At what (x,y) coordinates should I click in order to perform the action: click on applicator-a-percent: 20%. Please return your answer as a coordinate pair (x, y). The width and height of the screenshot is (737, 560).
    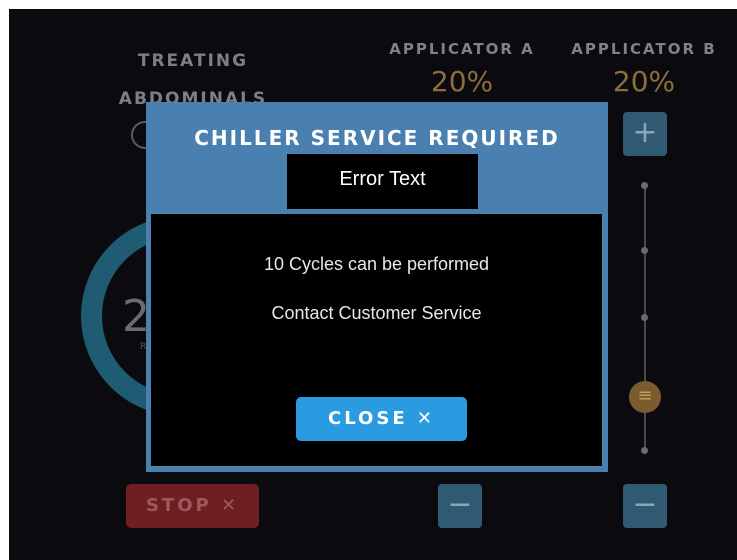
    Looking at the image, I should click on (462, 81).